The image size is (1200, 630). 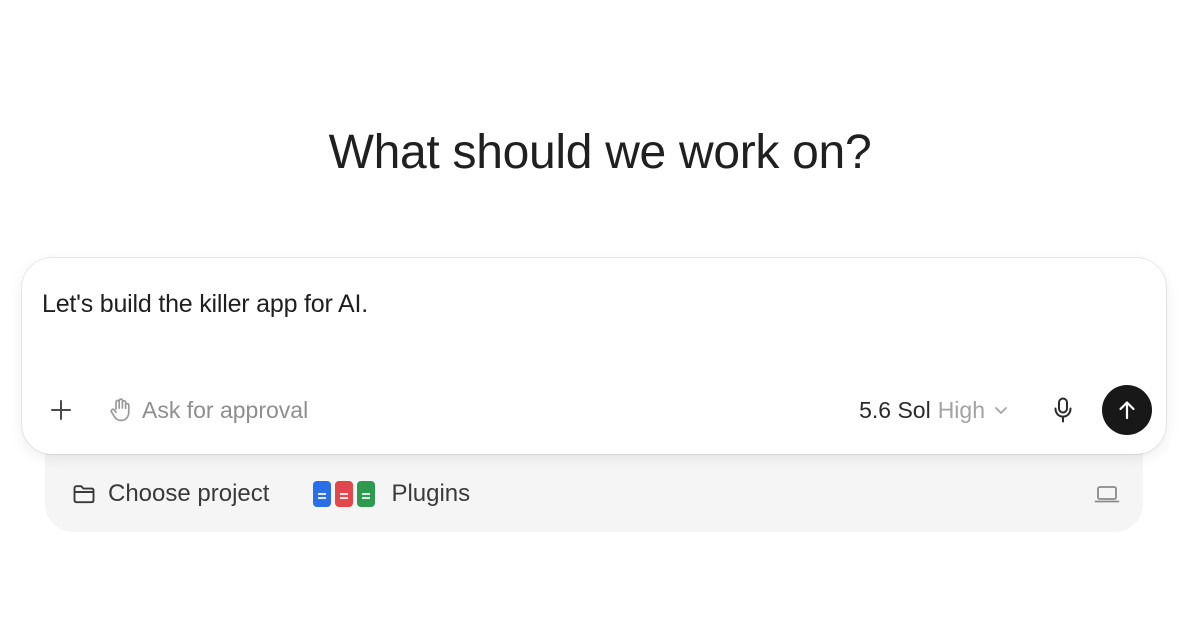 What do you see at coordinates (600, 152) in the screenshot?
I see `page-title: What should we work on?` at bounding box center [600, 152].